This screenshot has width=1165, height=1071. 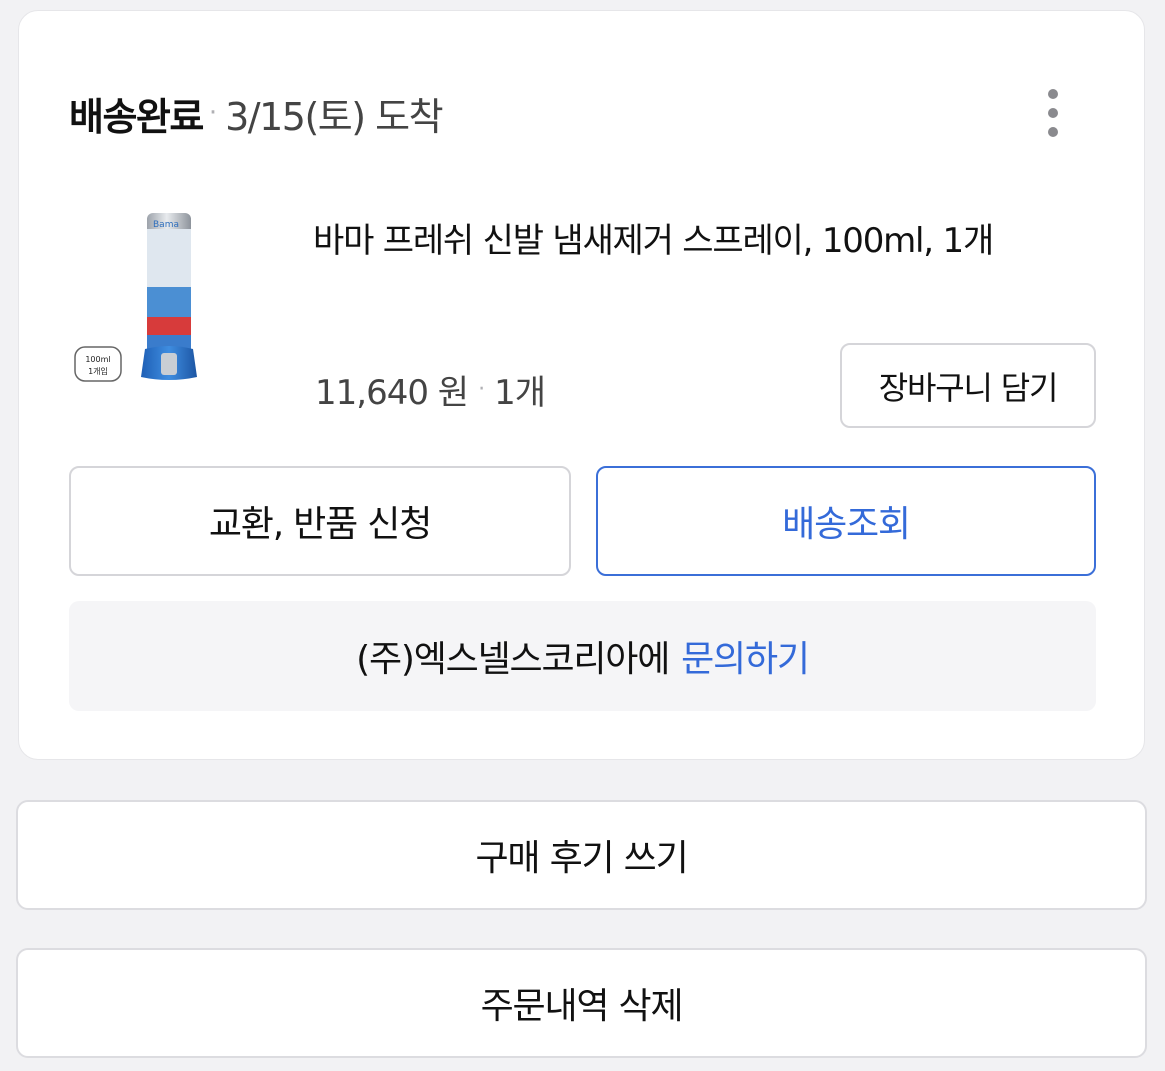 I want to click on seller-inquiry-box: (주)엑스넬스코리아에 문의하기, so click(x=582, y=656).